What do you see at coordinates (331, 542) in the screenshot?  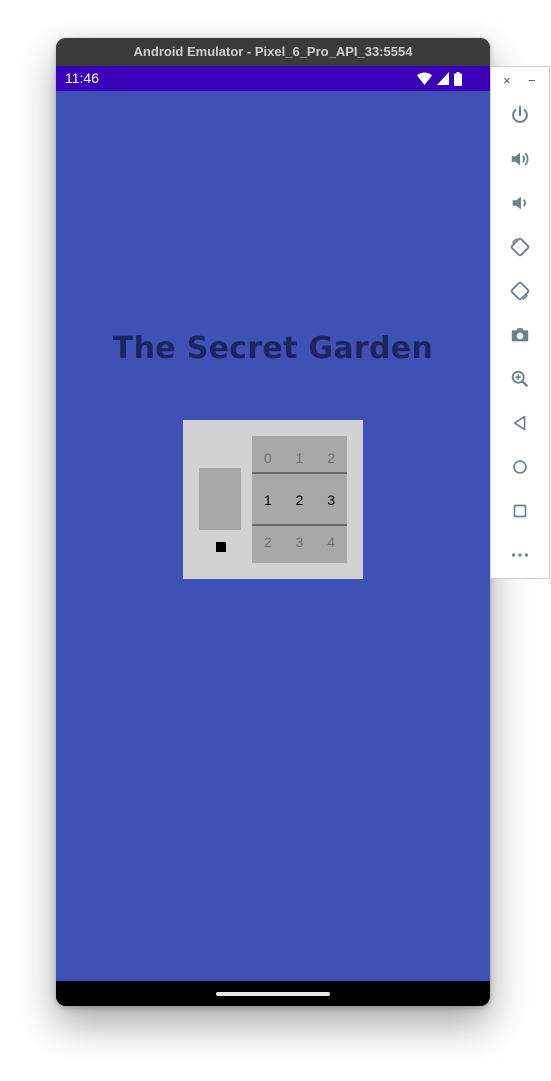 I see `wheel-3-below: 4` at bounding box center [331, 542].